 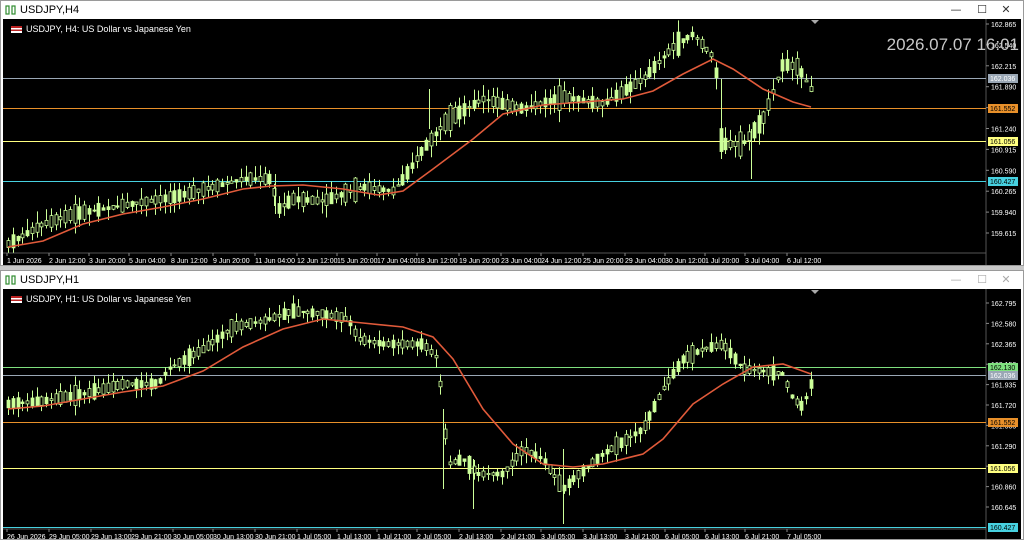 I want to click on title-bar: USDJPY,H1 — ☐ ✕, so click(x=512, y=280).